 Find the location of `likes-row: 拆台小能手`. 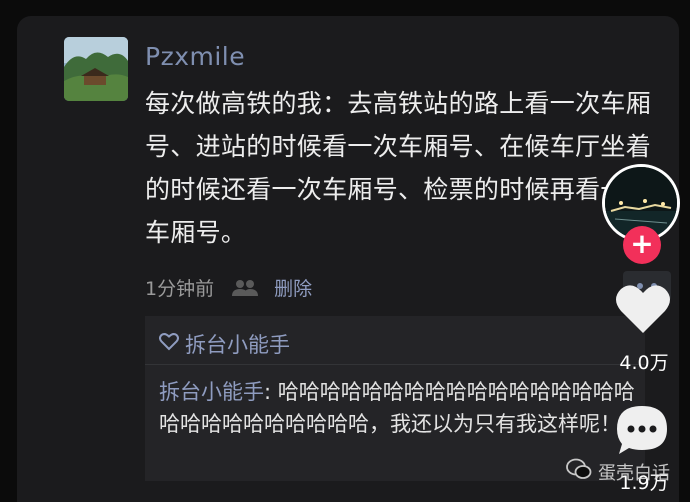

likes-row: 拆台小能手 is located at coordinates (224, 344).